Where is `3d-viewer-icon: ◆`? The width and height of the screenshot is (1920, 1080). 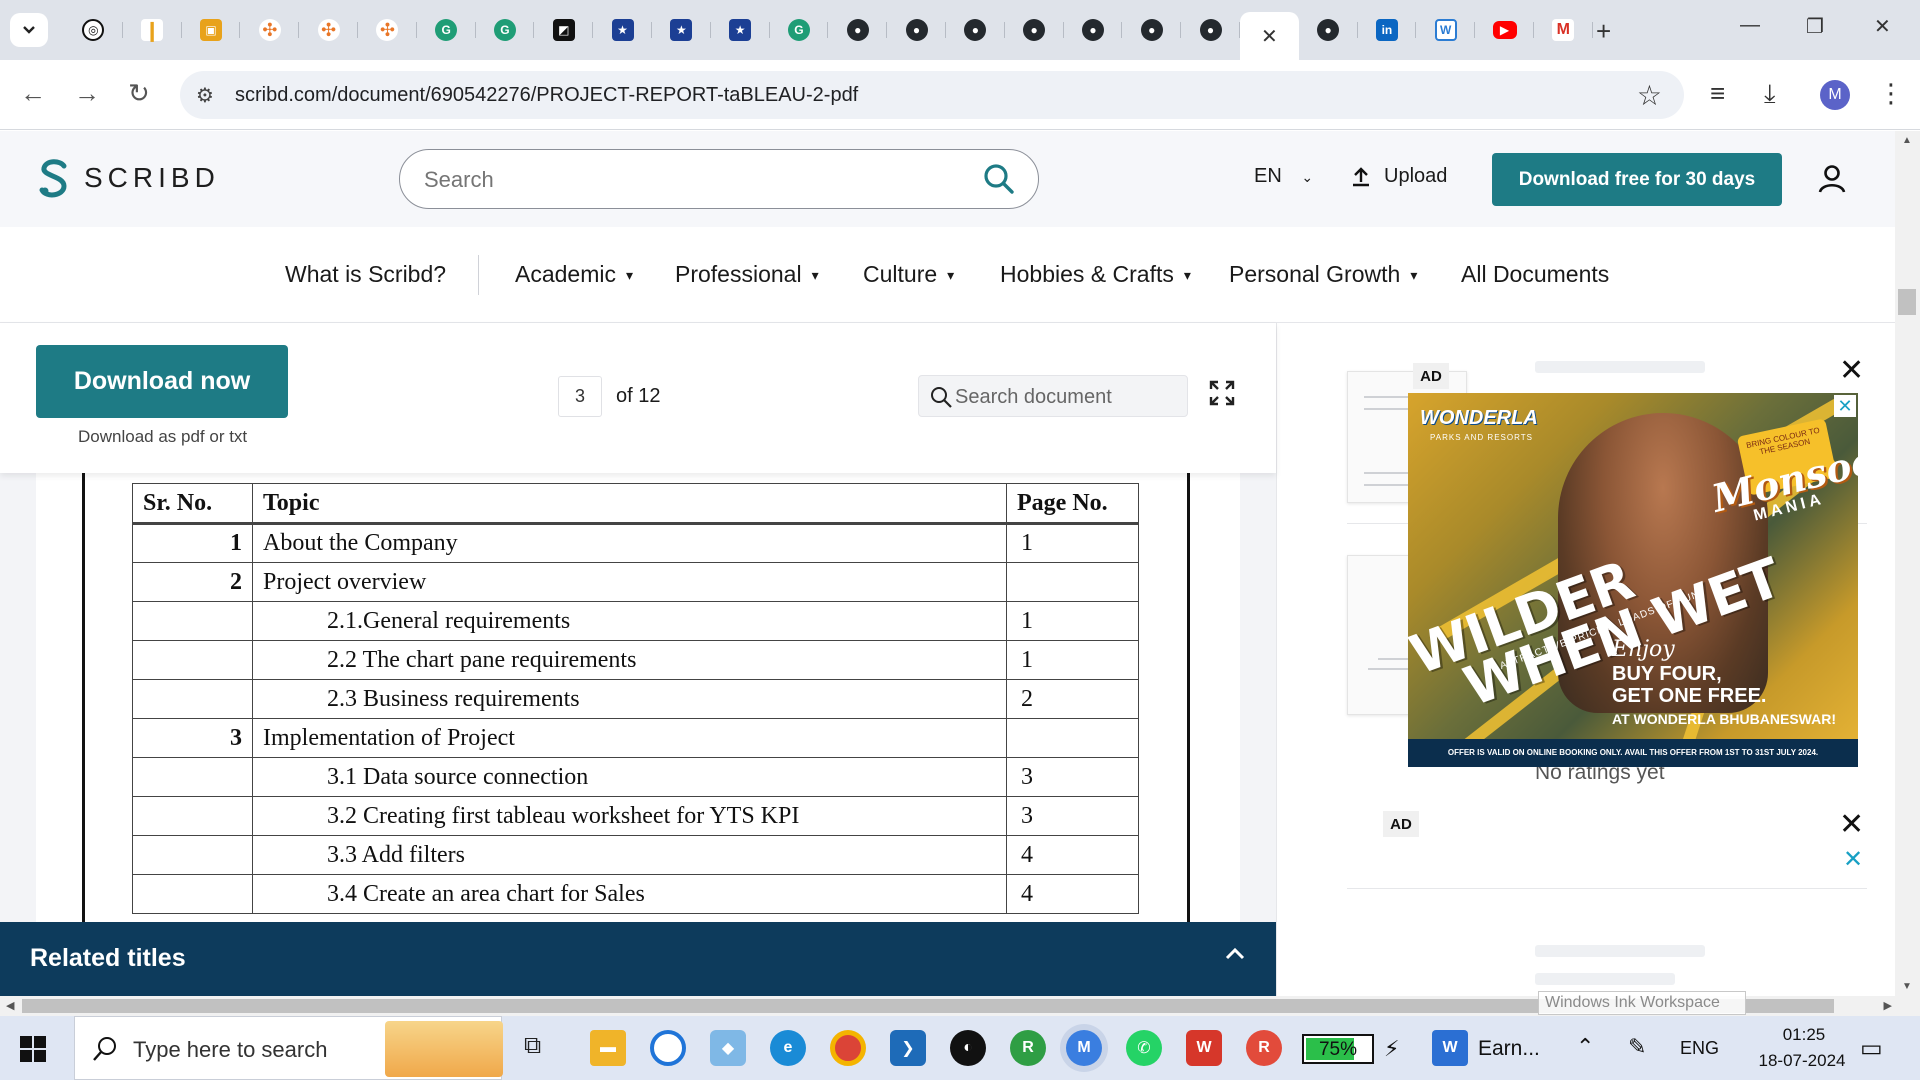
3d-viewer-icon: ◆ is located at coordinates (728, 1048).